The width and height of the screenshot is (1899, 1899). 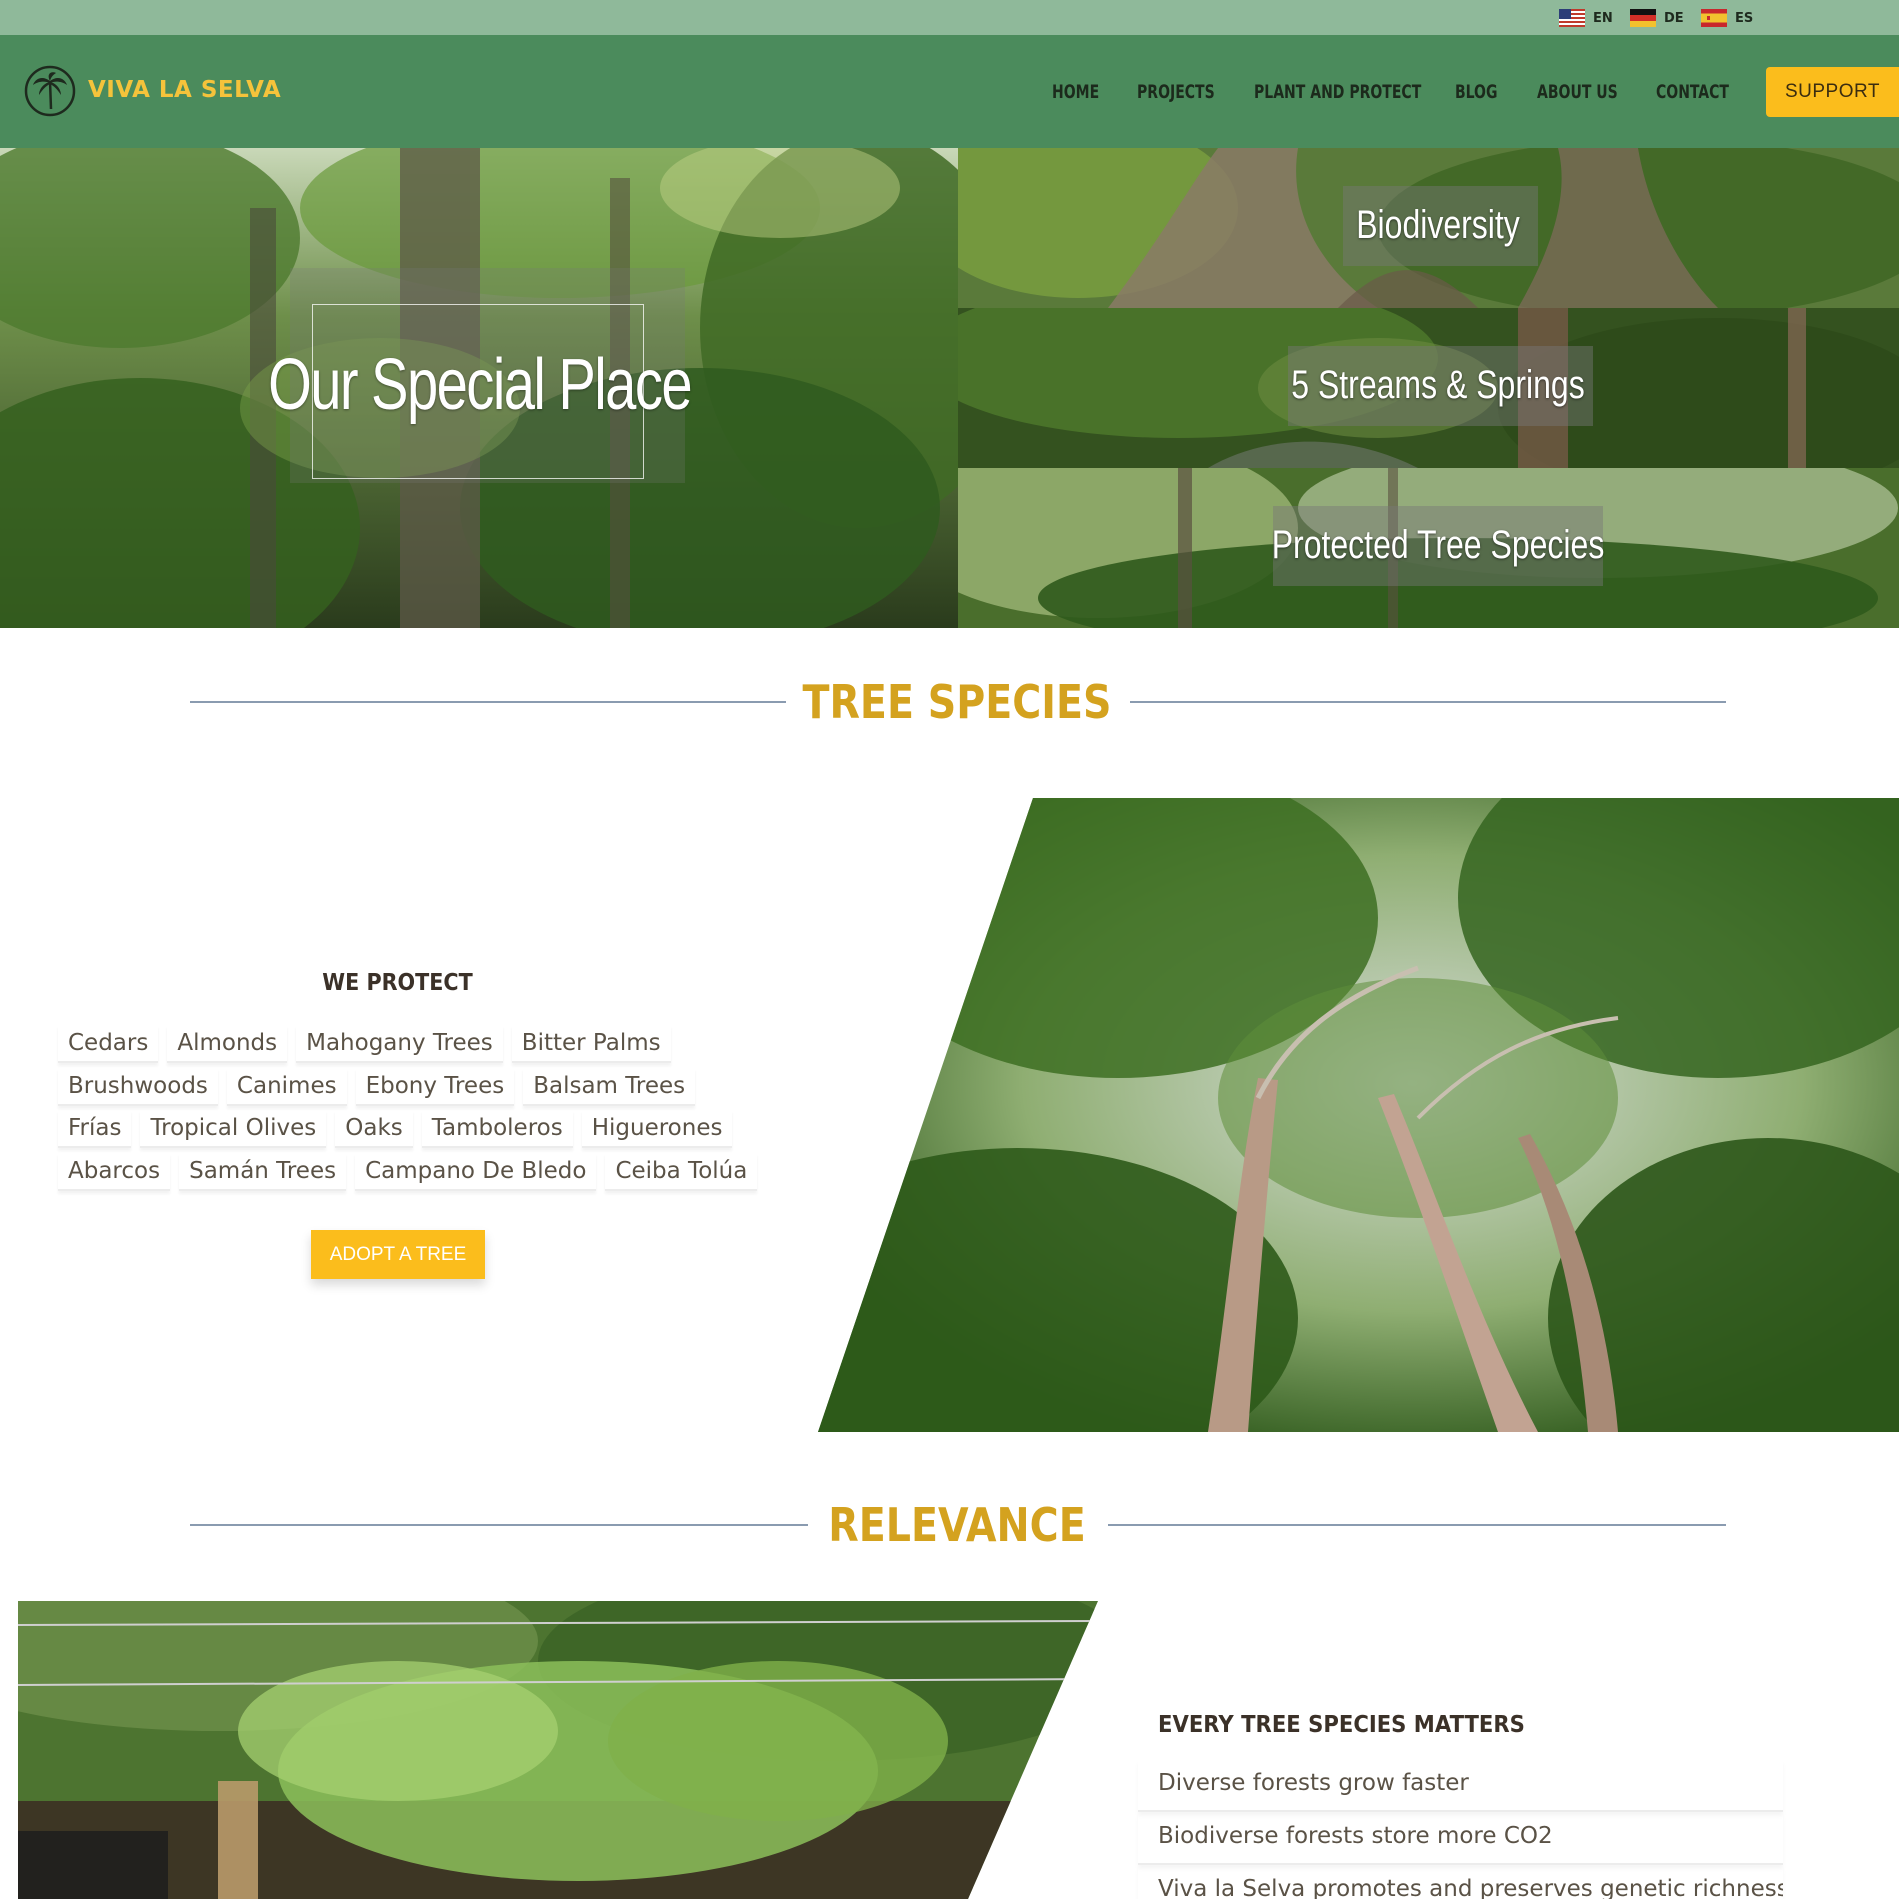 I want to click on every-tree-matters-heading: EVERY TREE SPECIES MATTERS, so click(x=1341, y=1725).